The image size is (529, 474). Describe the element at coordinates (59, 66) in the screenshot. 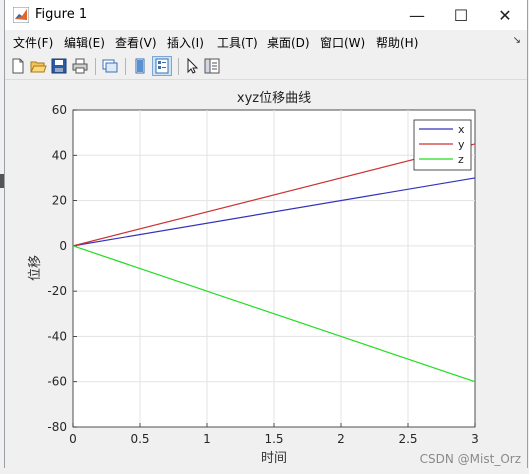

I see `save-icon` at that location.